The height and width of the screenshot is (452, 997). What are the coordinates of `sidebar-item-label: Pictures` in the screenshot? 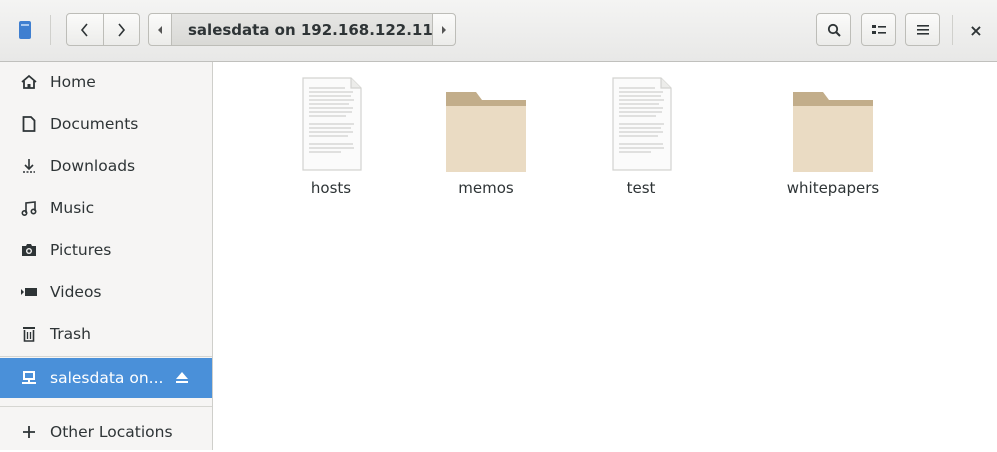 It's located at (81, 250).